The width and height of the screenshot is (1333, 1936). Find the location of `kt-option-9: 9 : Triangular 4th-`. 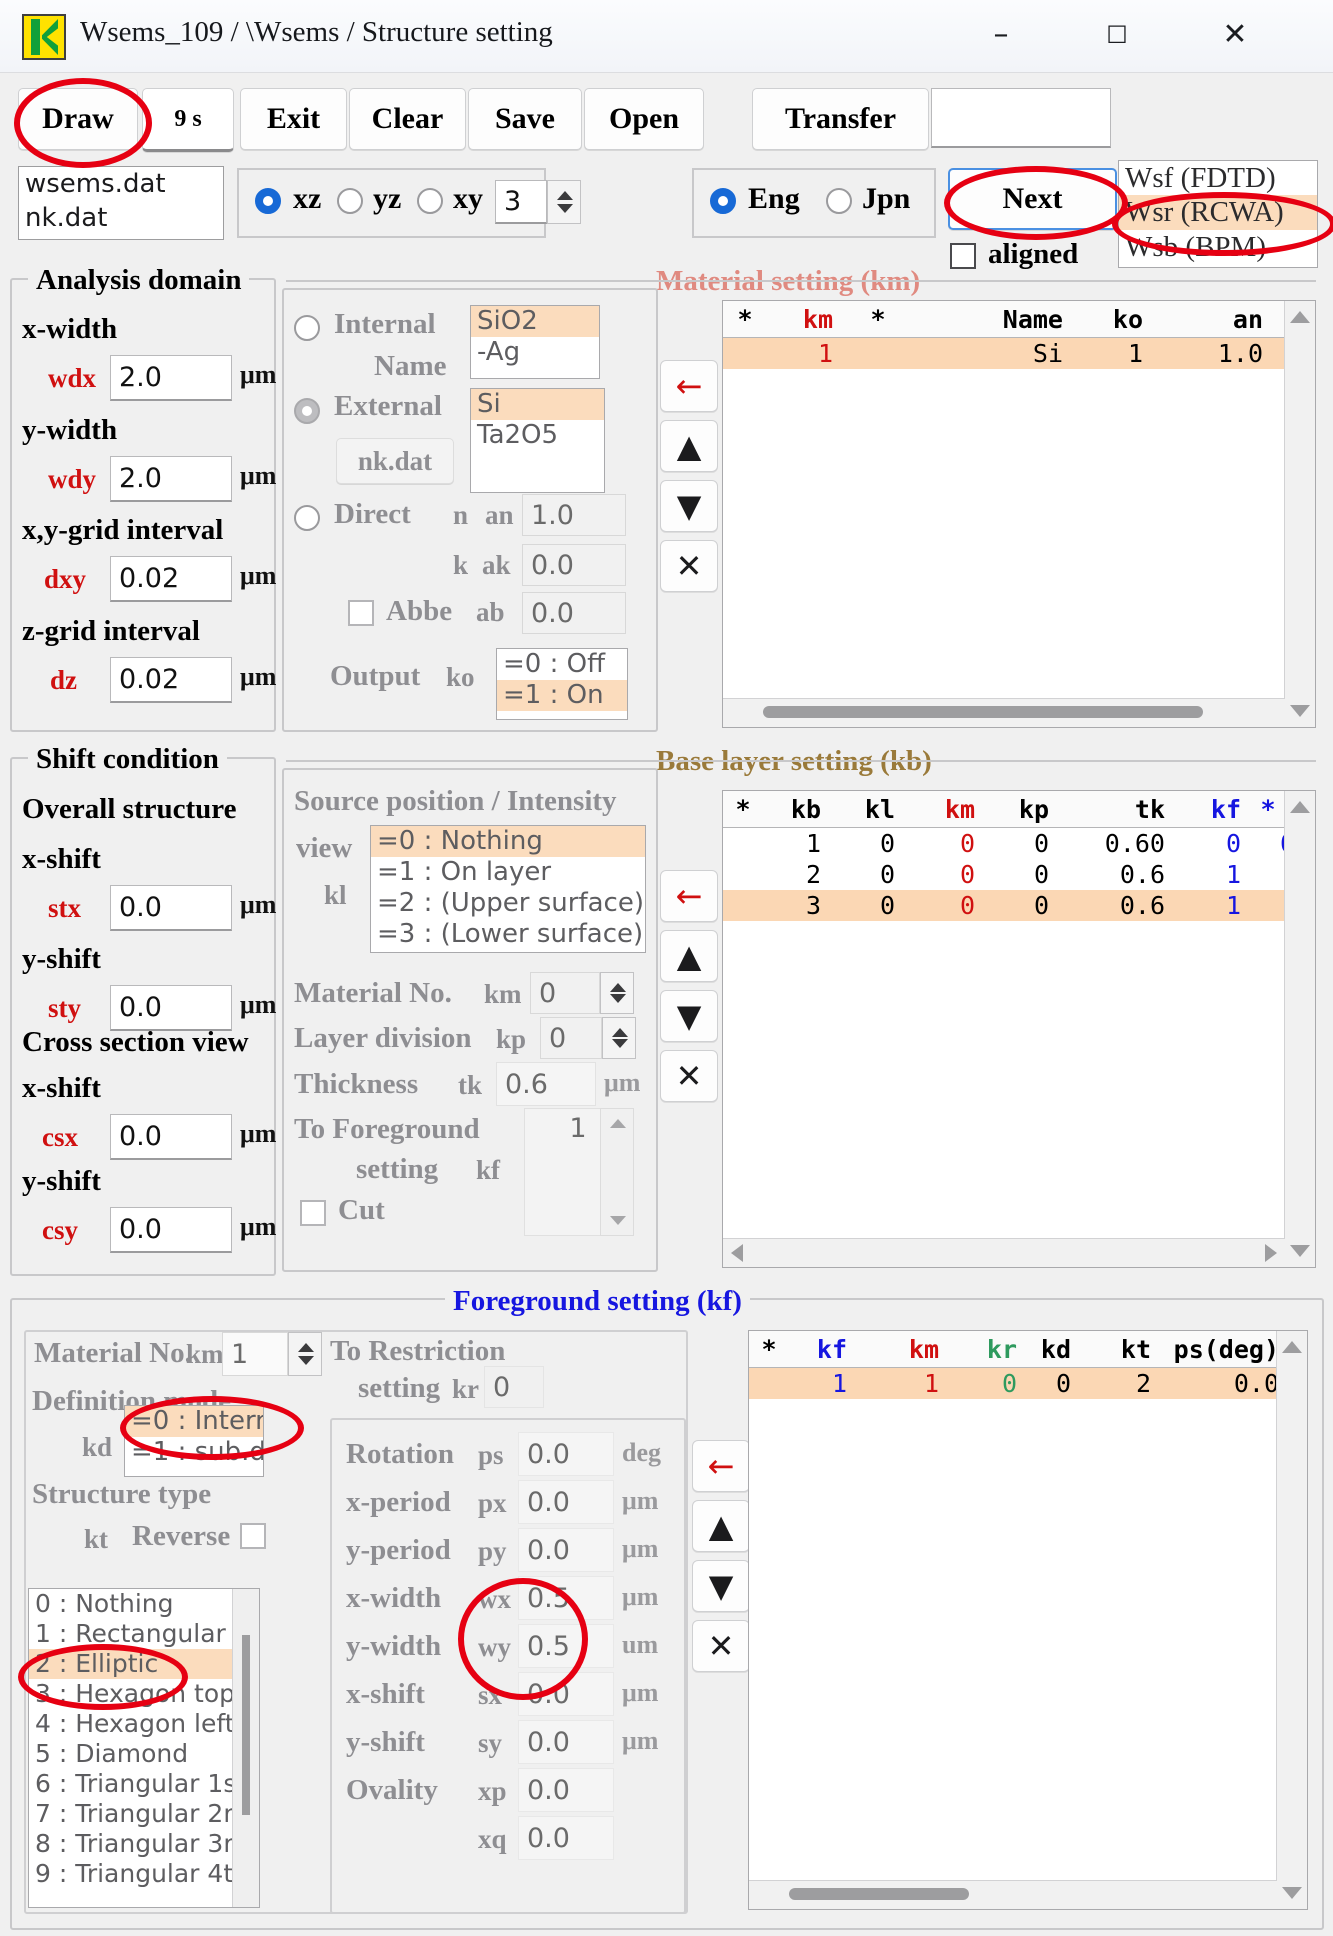

kt-option-9: 9 : Triangular 4th- is located at coordinates (144, 1874).